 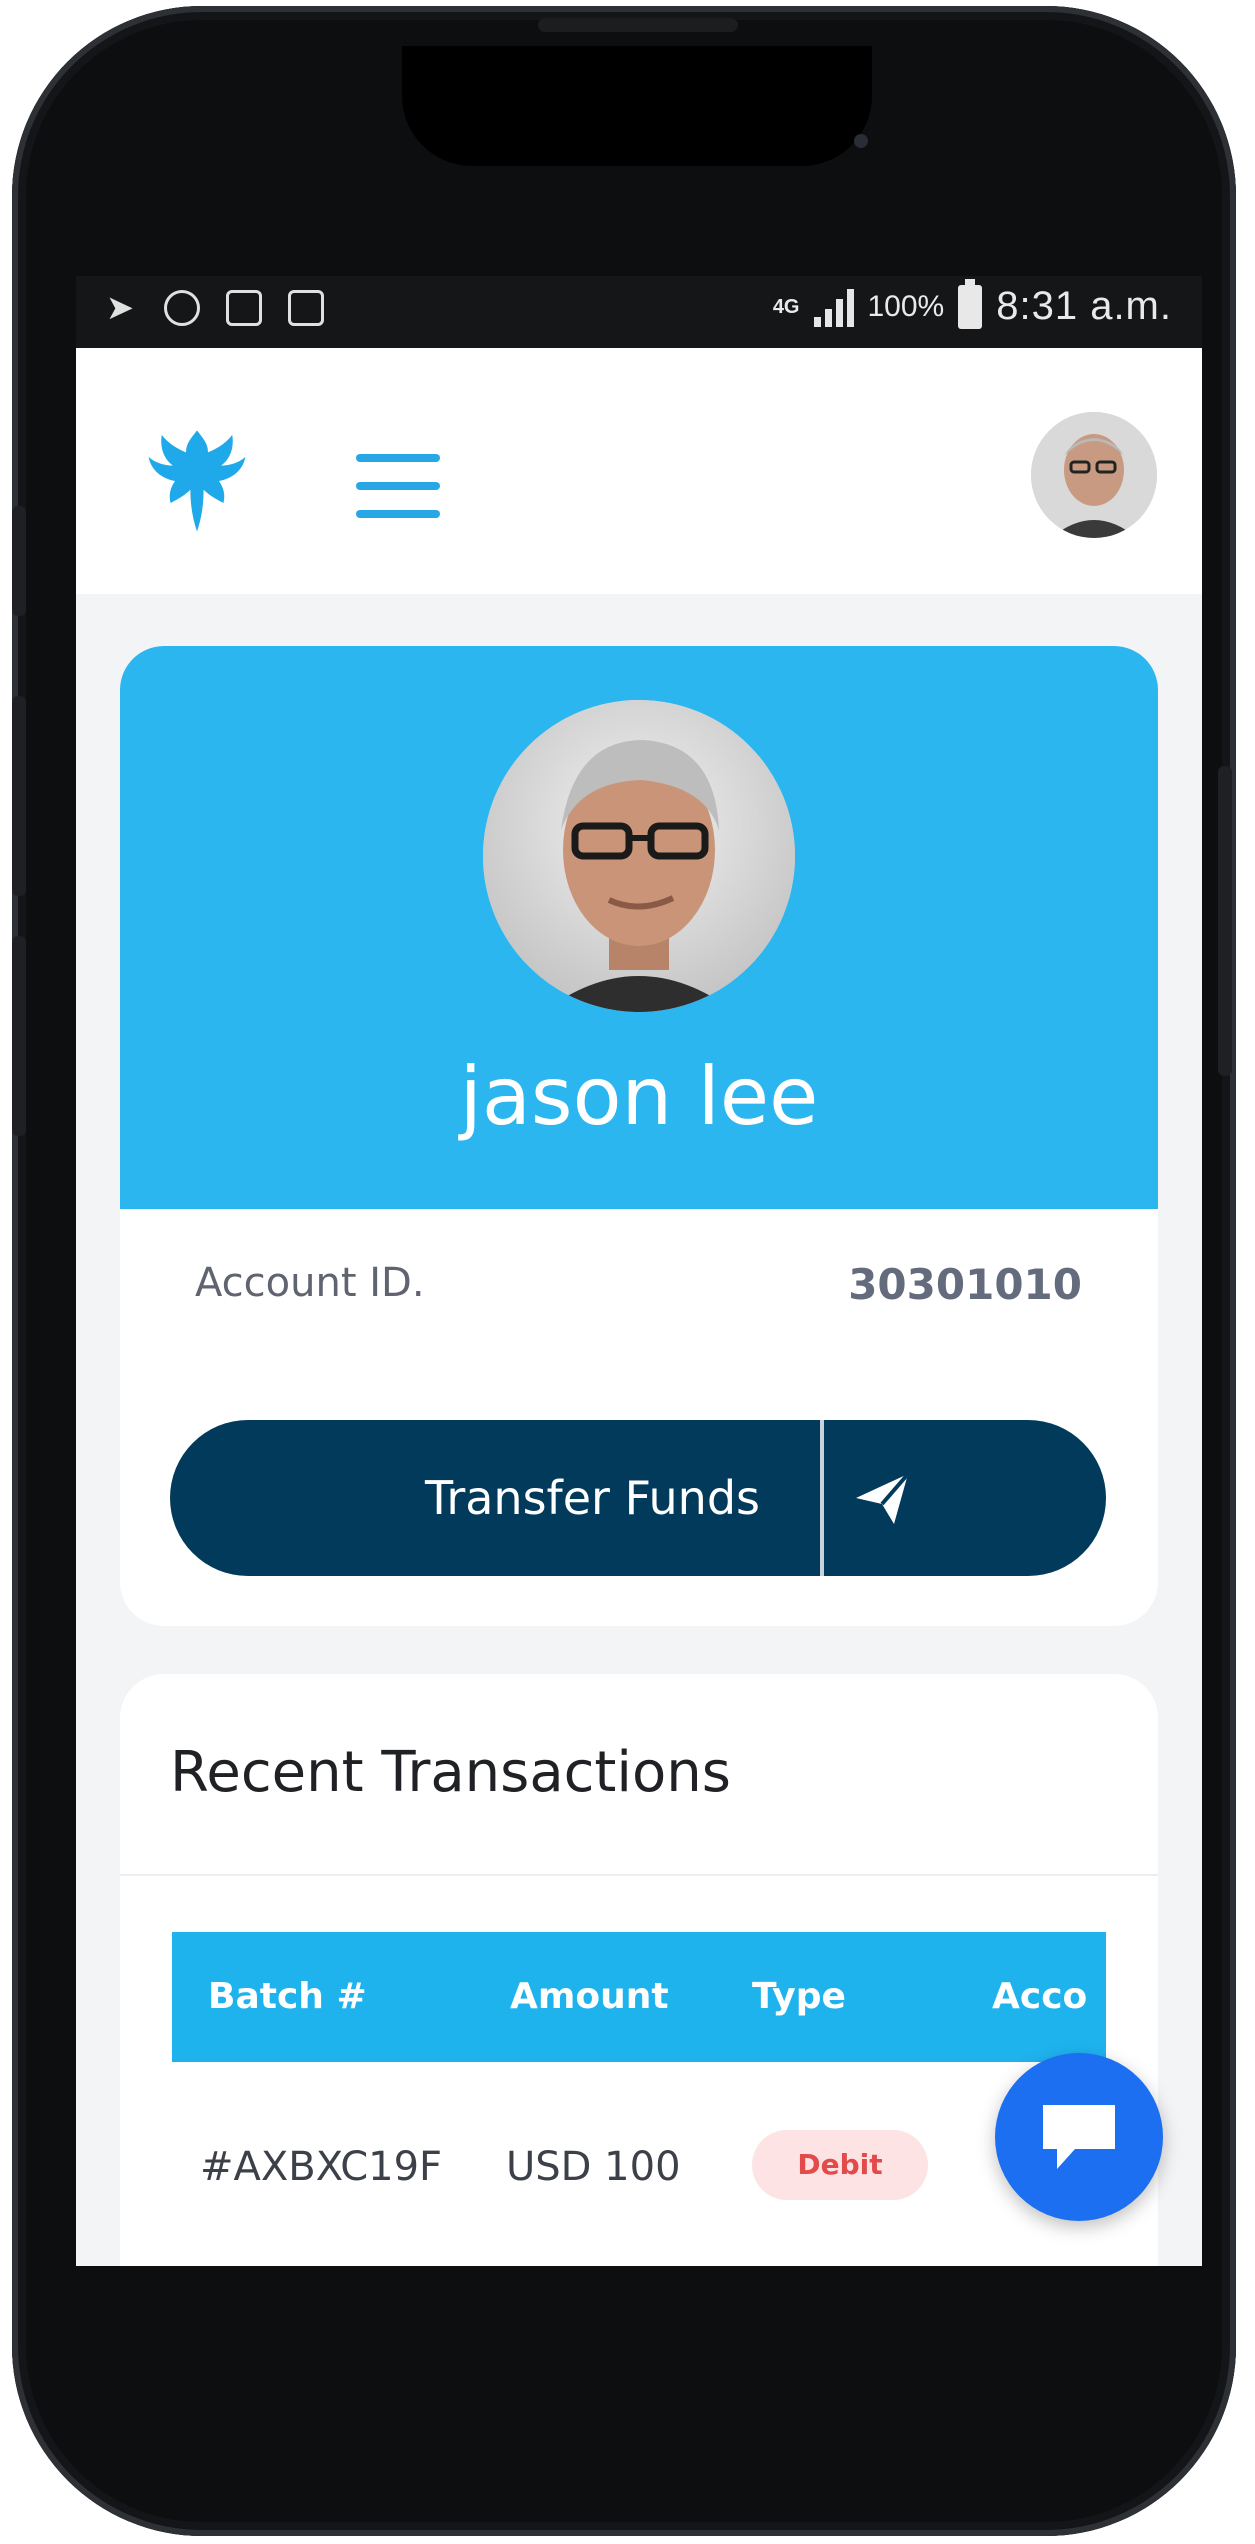 What do you see at coordinates (589, 1996) in the screenshot?
I see `column-header-amount: Amount` at bounding box center [589, 1996].